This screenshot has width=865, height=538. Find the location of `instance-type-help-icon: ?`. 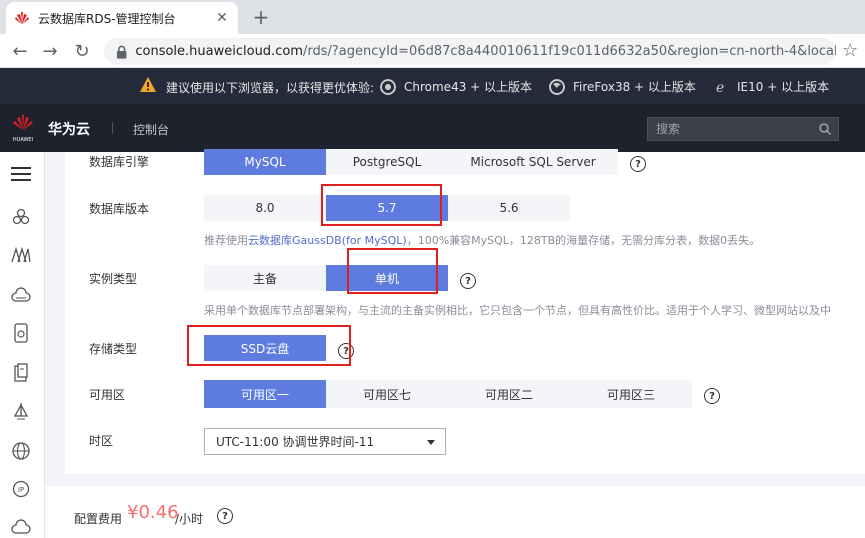

instance-type-help-icon: ? is located at coordinates (468, 281).